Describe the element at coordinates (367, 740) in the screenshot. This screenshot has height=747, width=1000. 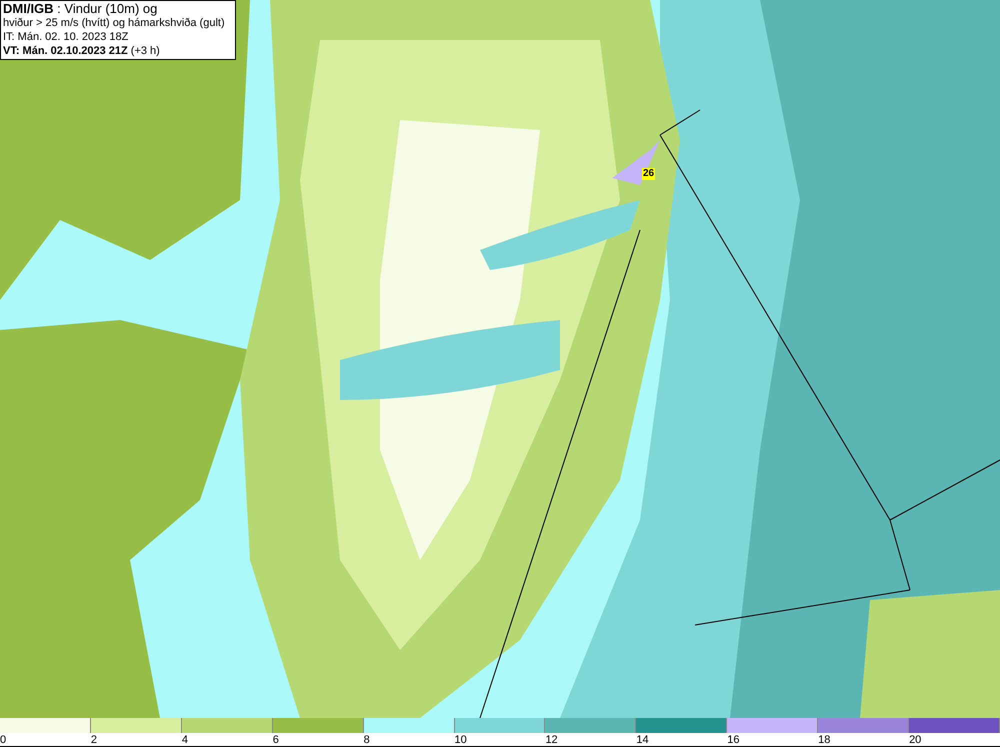
I see `legend-tick-label: 8` at that location.